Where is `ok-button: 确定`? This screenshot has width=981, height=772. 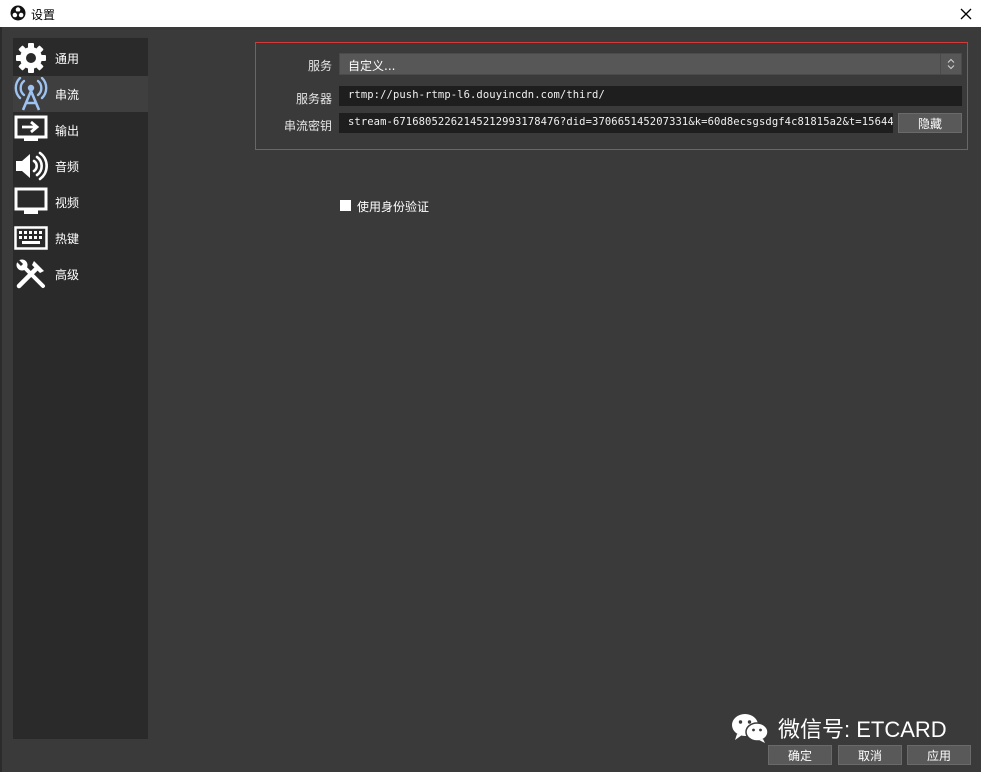 ok-button: 确定 is located at coordinates (800, 755).